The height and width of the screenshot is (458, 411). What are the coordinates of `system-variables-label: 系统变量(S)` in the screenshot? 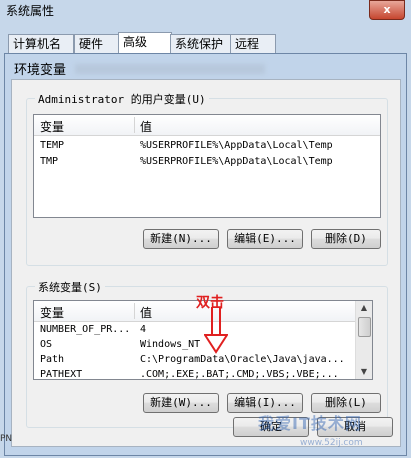 It's located at (70, 287).